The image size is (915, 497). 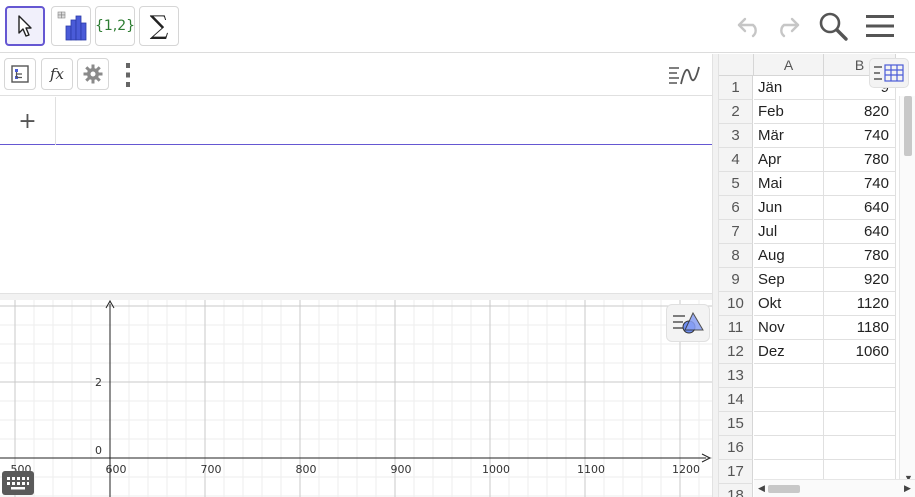 What do you see at coordinates (789, 352) in the screenshot?
I see `cell-a: Dez` at bounding box center [789, 352].